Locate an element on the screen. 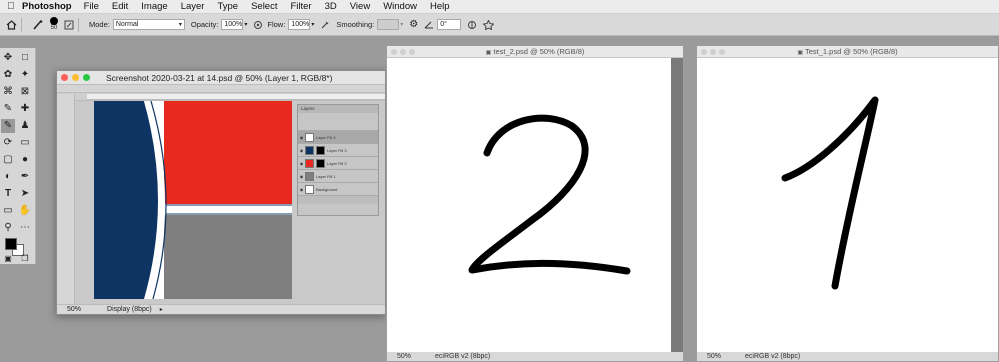  menu-view: View is located at coordinates (360, 6).